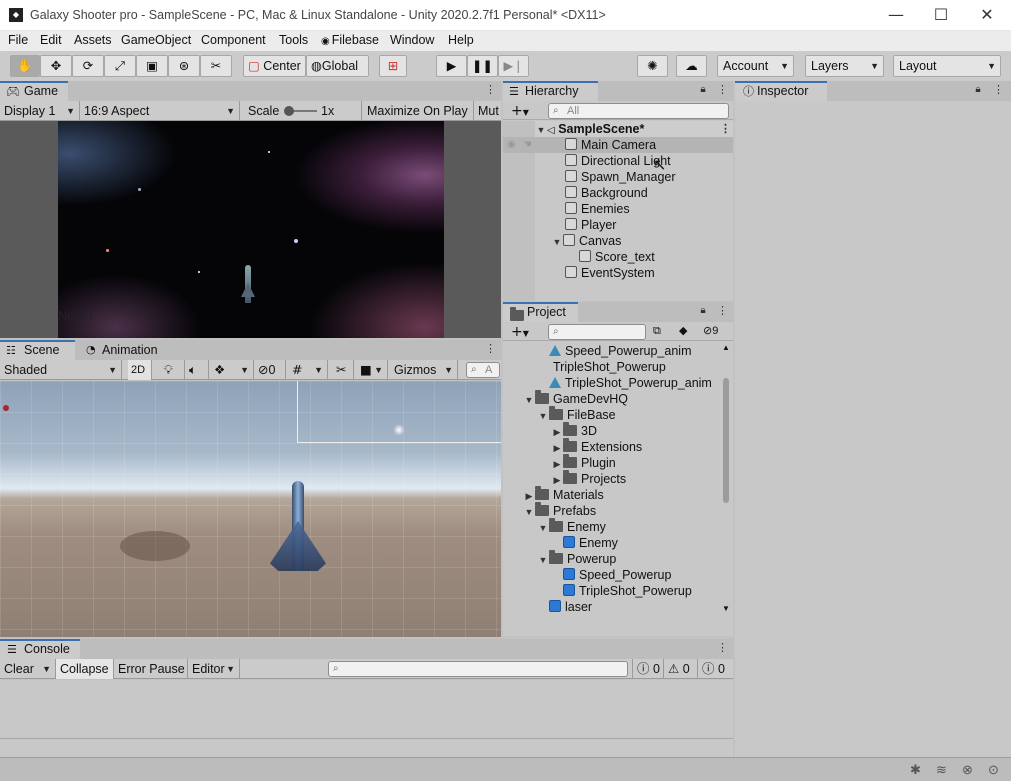  I want to click on editor-dropdown: Editor ▼, so click(214, 669).